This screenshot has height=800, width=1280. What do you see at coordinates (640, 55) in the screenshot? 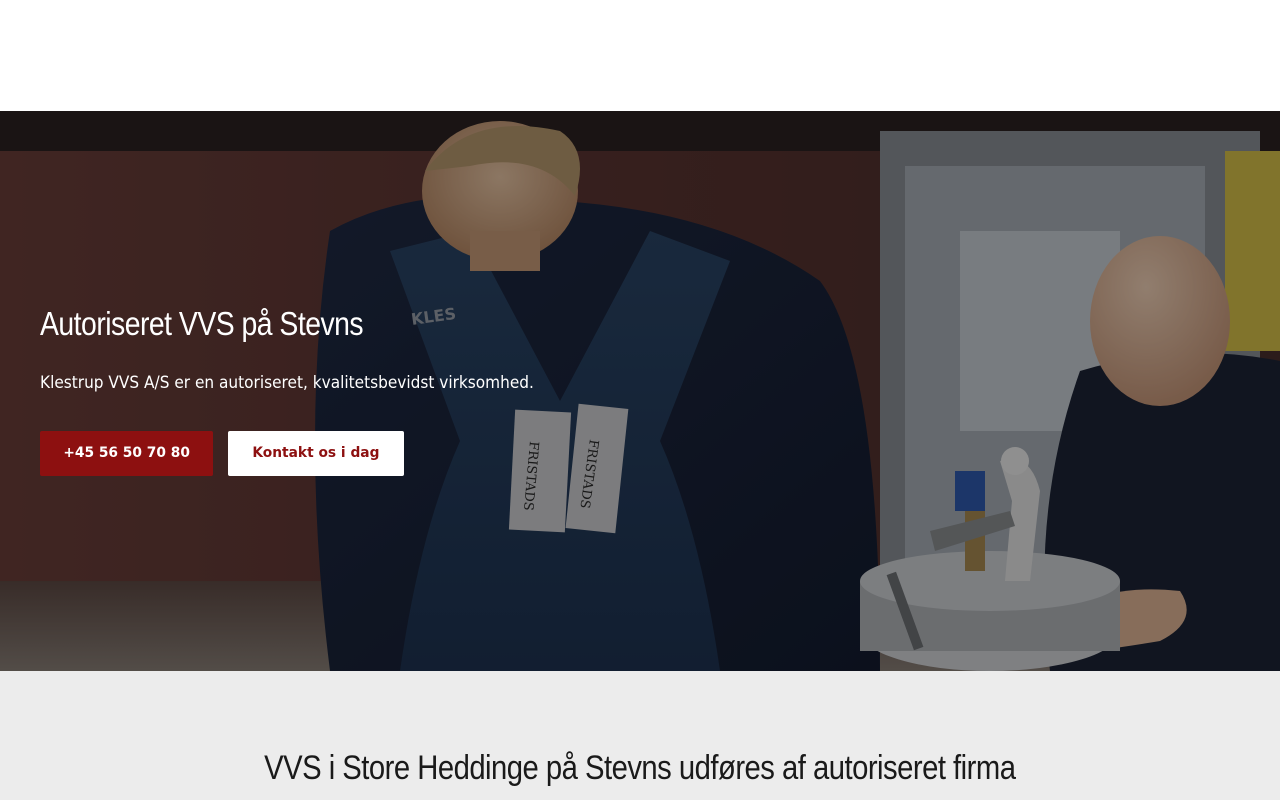
I see `site-header` at bounding box center [640, 55].